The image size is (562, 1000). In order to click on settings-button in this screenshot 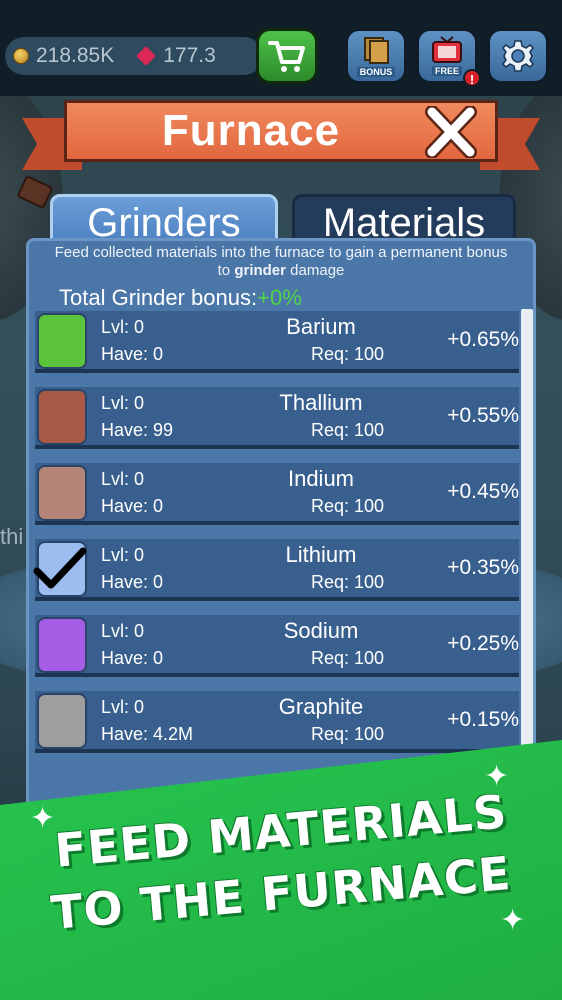, I will do `click(518, 56)`.